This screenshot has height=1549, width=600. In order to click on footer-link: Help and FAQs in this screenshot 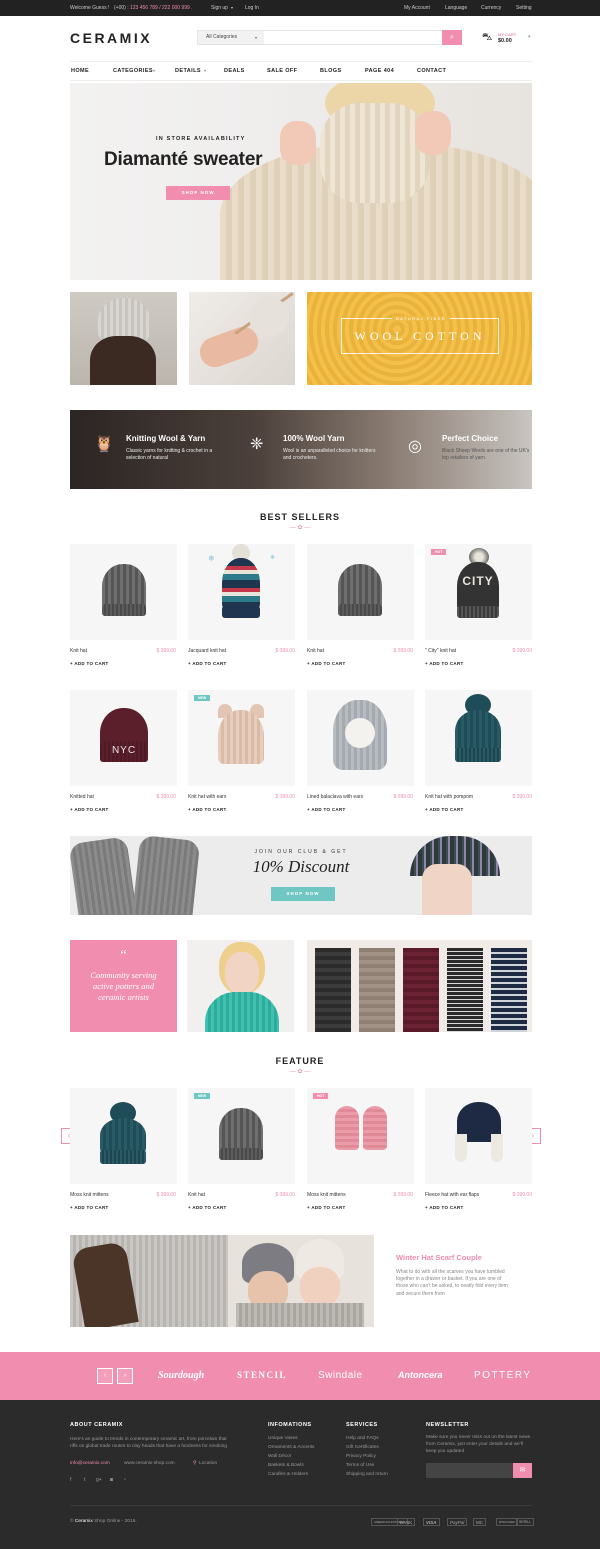, I will do `click(362, 1438)`.